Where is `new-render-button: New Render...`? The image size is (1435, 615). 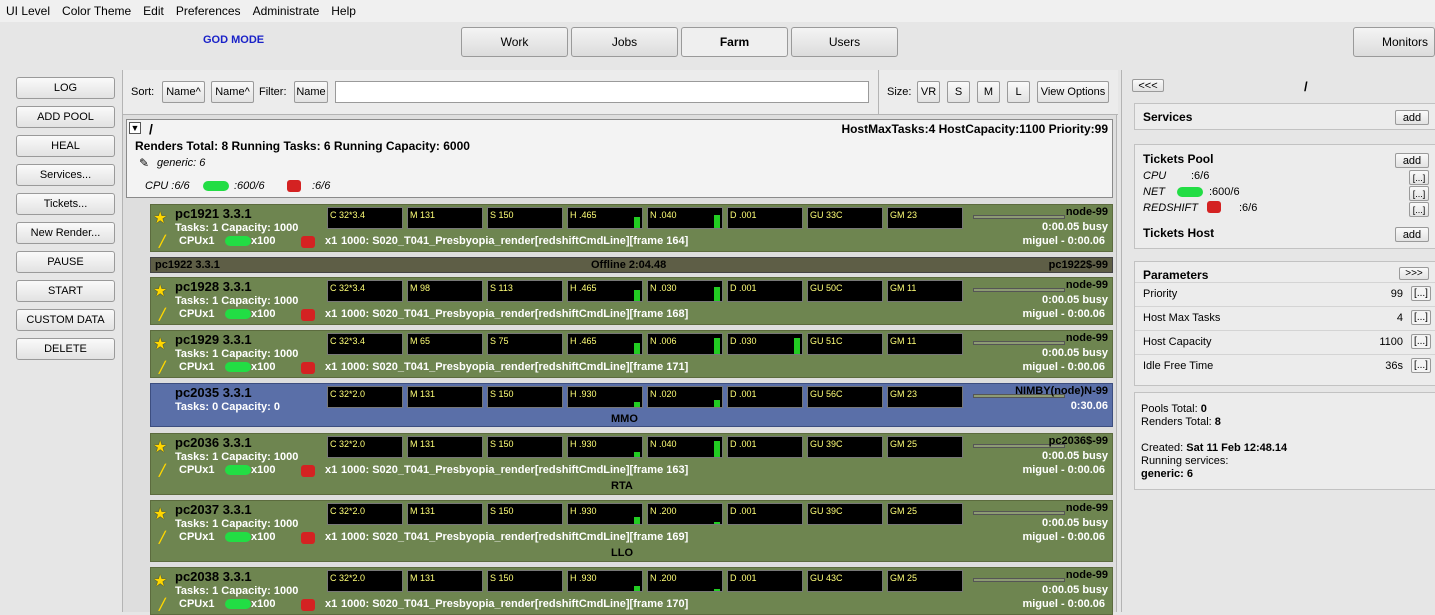
new-render-button: New Render... is located at coordinates (65, 233).